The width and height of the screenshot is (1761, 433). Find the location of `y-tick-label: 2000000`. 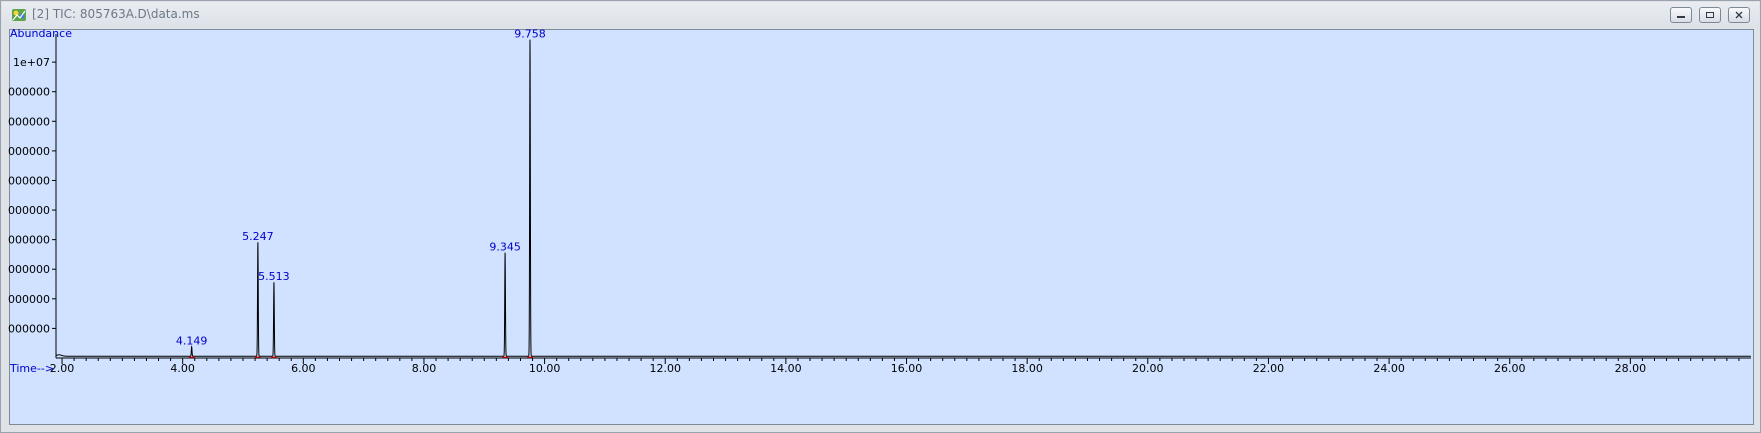

y-tick-label: 2000000 is located at coordinates (29, 299).